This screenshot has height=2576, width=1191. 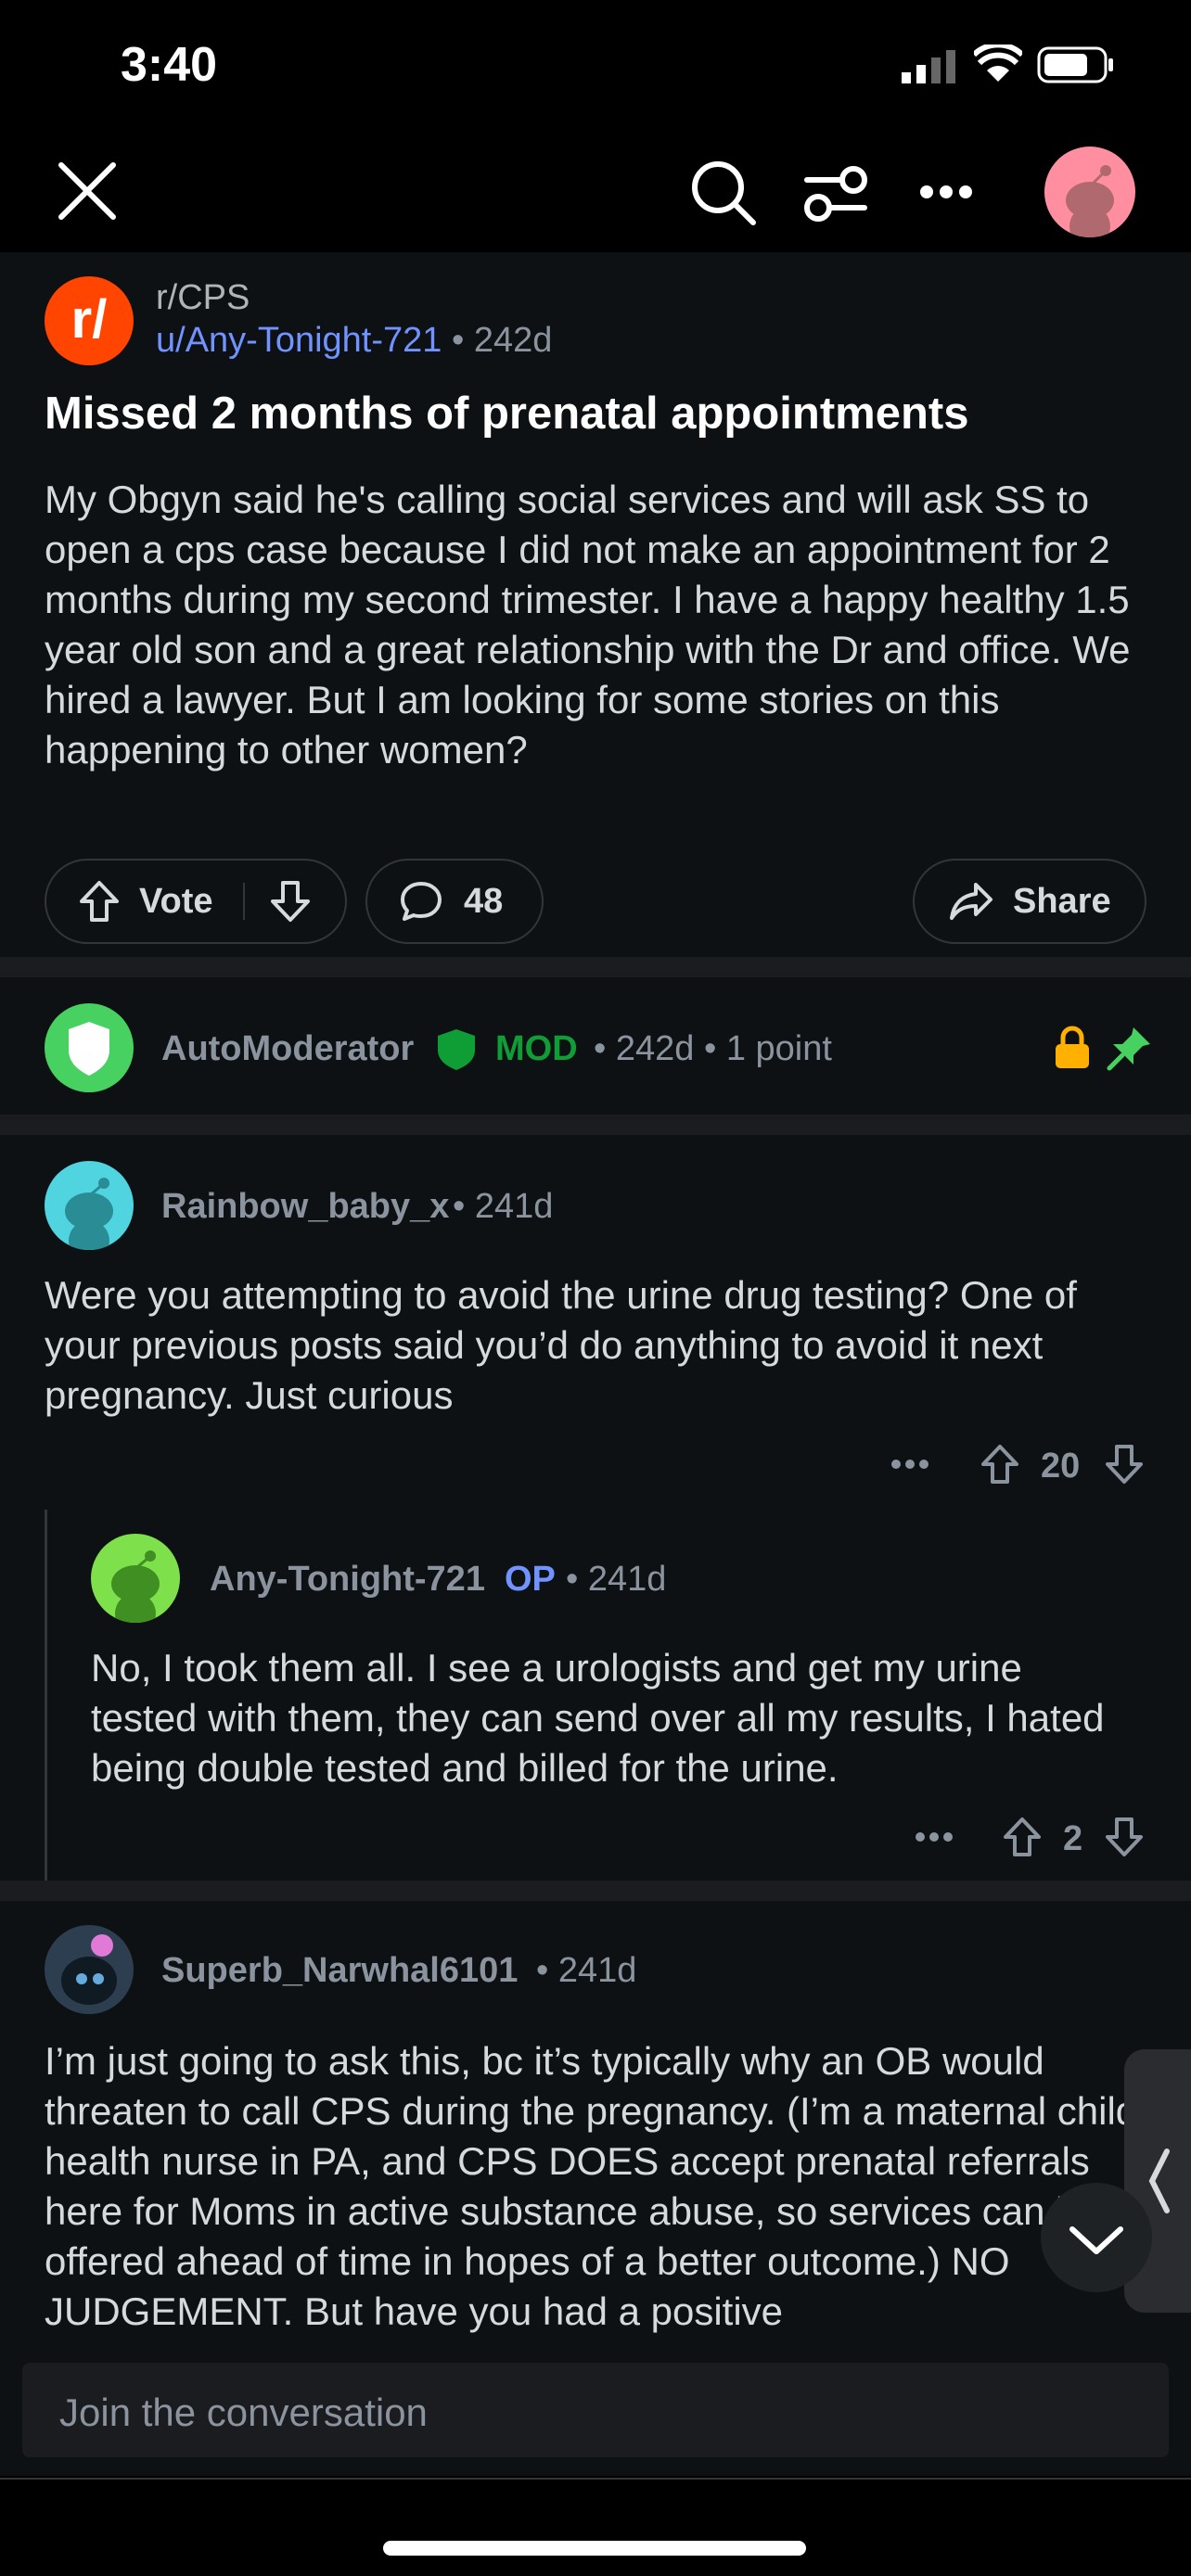 I want to click on mod-shield-icon, so click(x=456, y=1049).